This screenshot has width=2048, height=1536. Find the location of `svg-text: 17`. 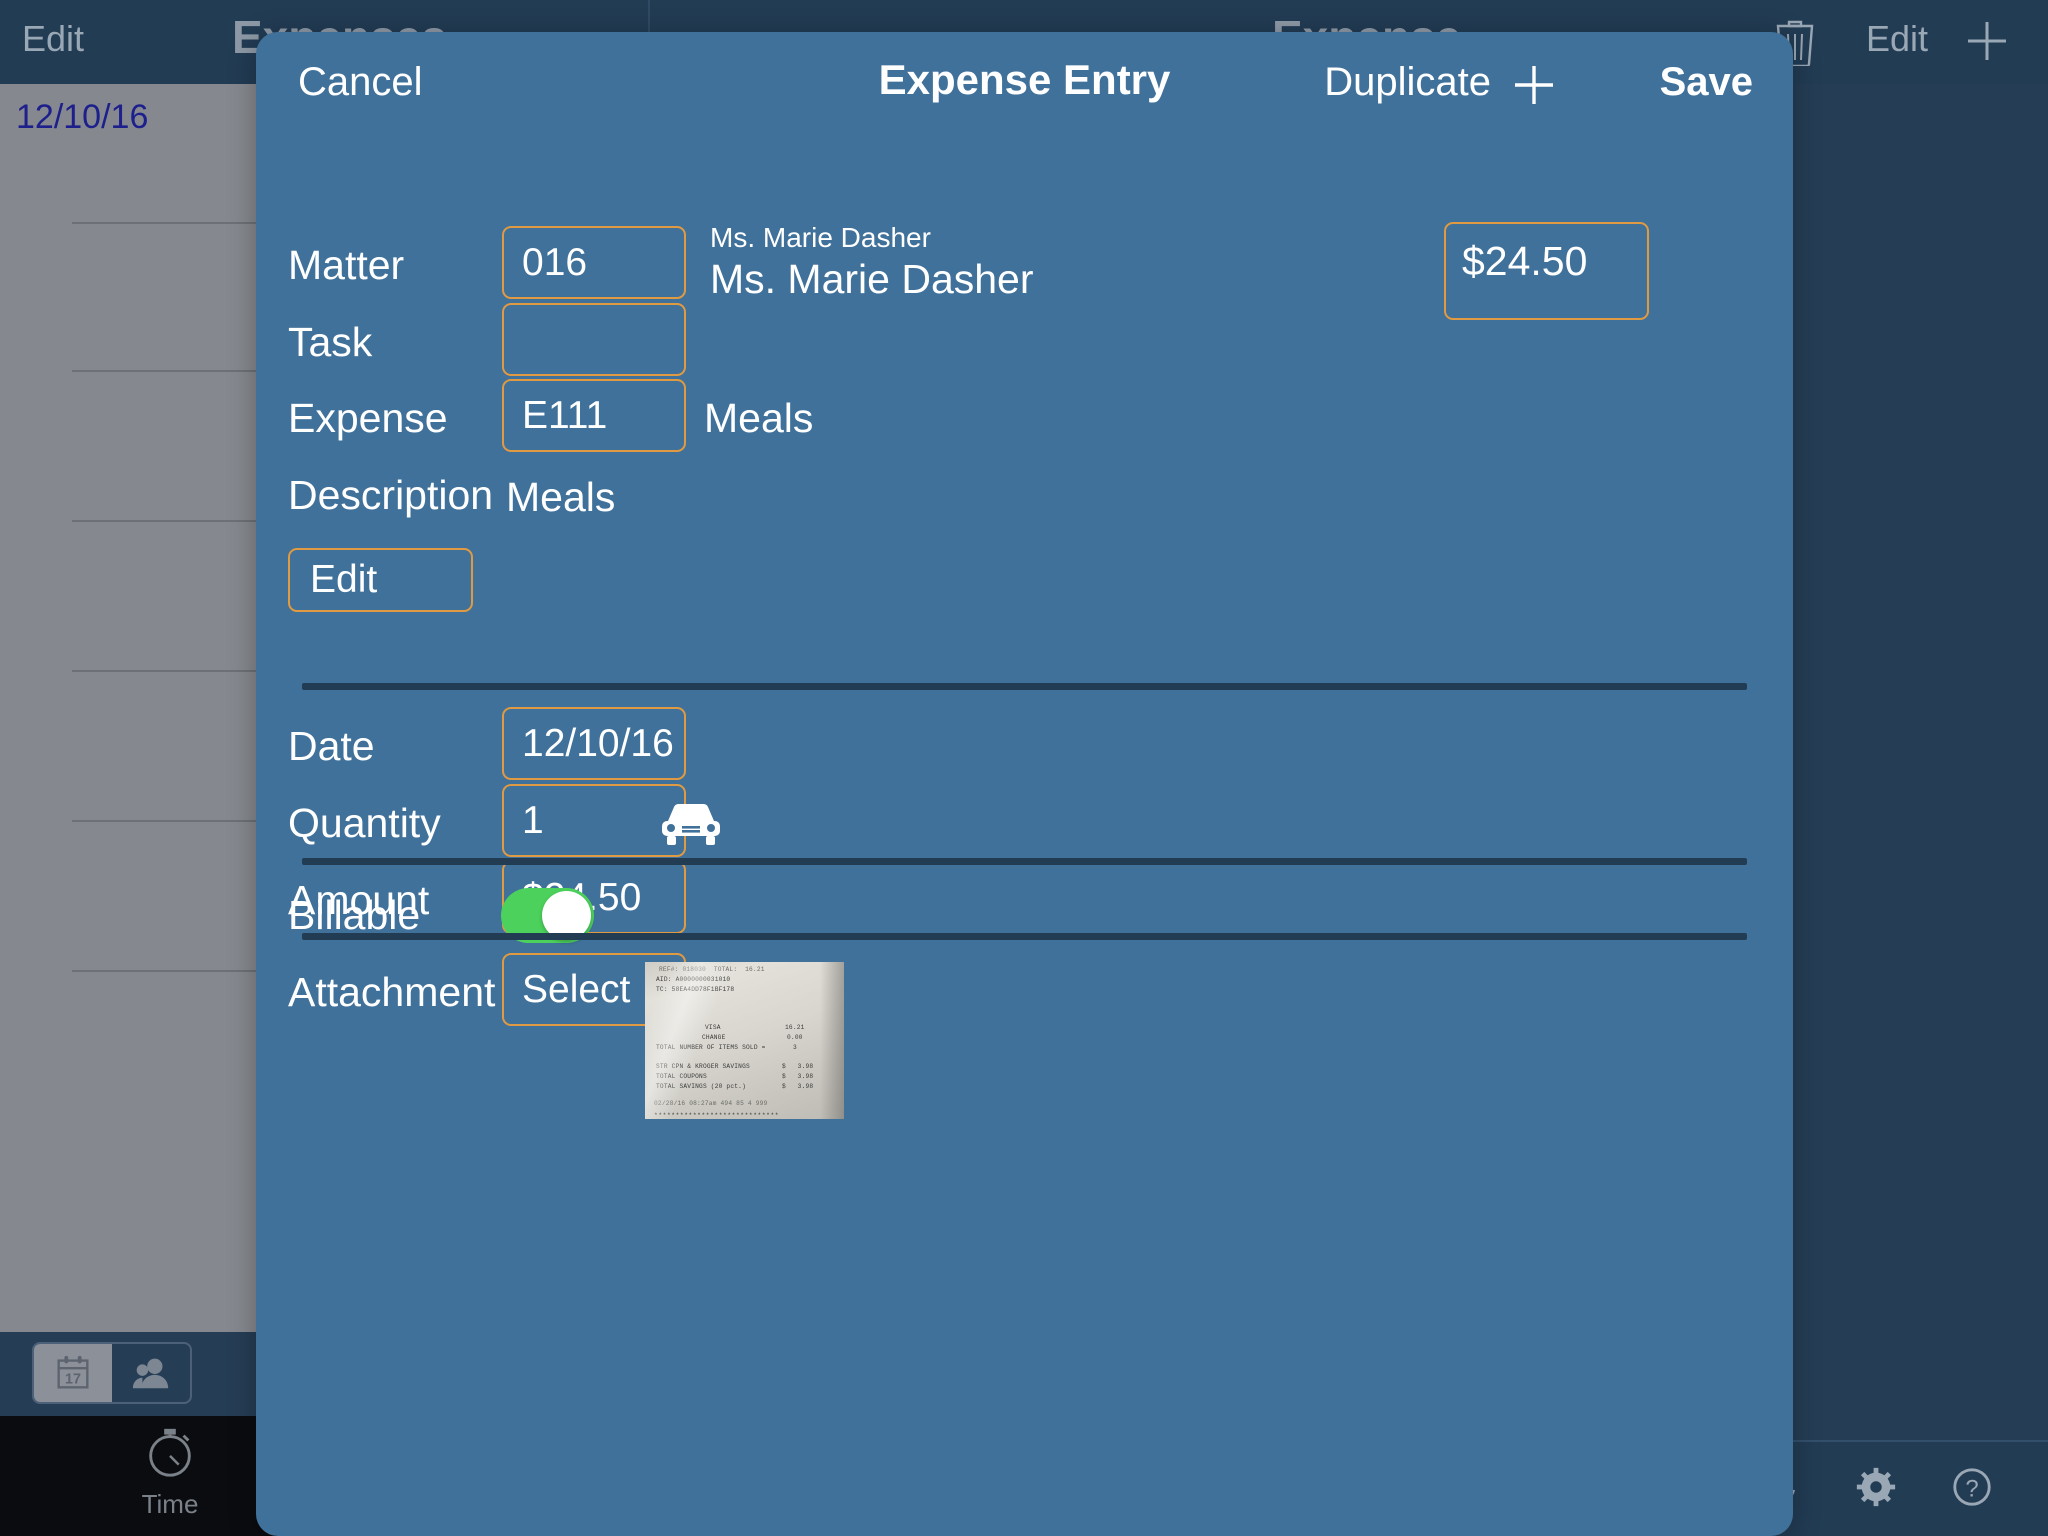

svg-text: 17 is located at coordinates (73, 1380).